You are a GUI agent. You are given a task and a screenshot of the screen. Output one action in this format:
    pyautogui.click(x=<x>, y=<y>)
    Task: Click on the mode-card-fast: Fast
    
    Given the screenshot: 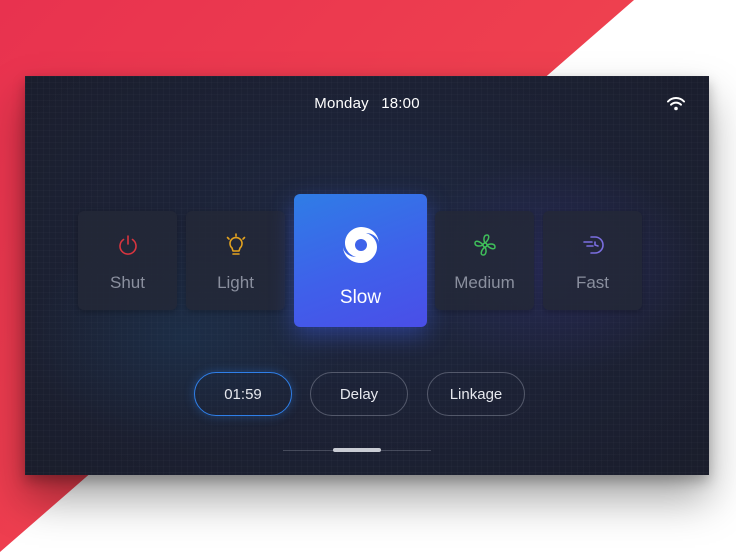 What is the action you would take?
    pyautogui.click(x=592, y=260)
    